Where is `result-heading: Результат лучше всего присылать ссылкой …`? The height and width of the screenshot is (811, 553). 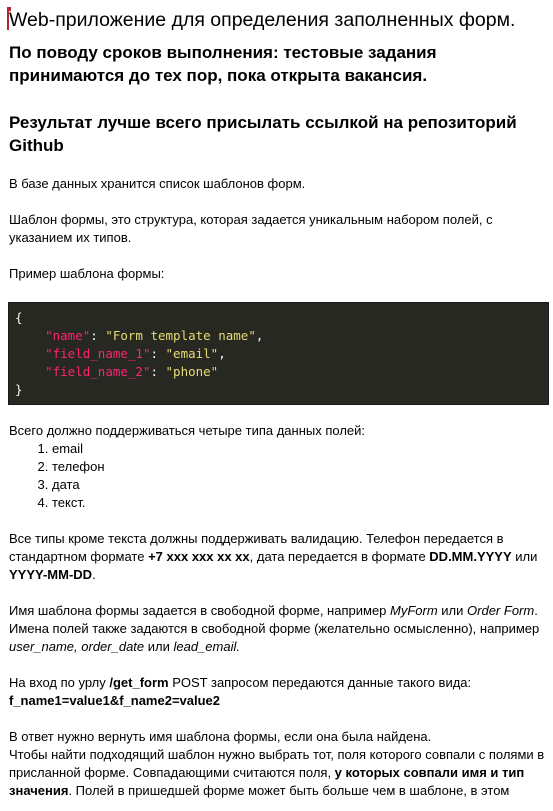 result-heading: Результат лучше всего присылать ссылкой … is located at coordinates (263, 134).